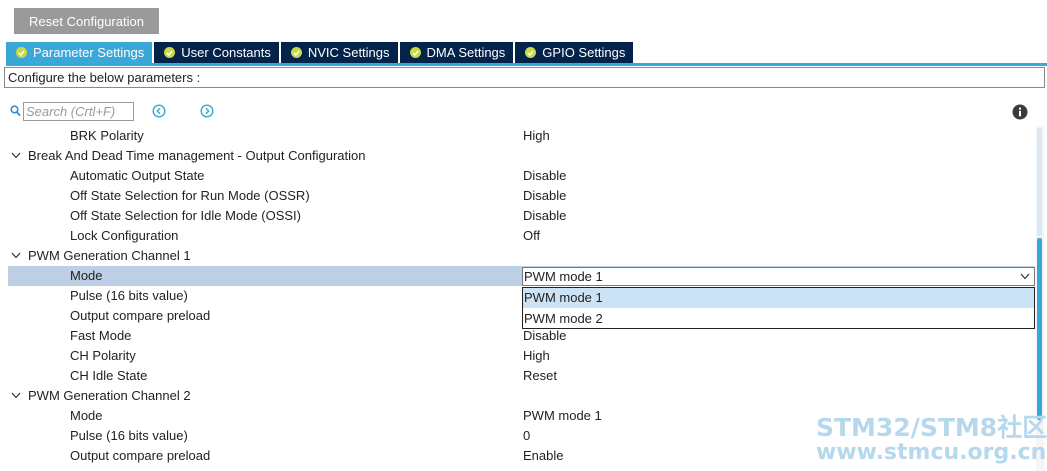 This screenshot has width=1047, height=471. What do you see at coordinates (185, 215) in the screenshot?
I see `param-label: Off State Selection for Idle Mode (OSSI)` at bounding box center [185, 215].